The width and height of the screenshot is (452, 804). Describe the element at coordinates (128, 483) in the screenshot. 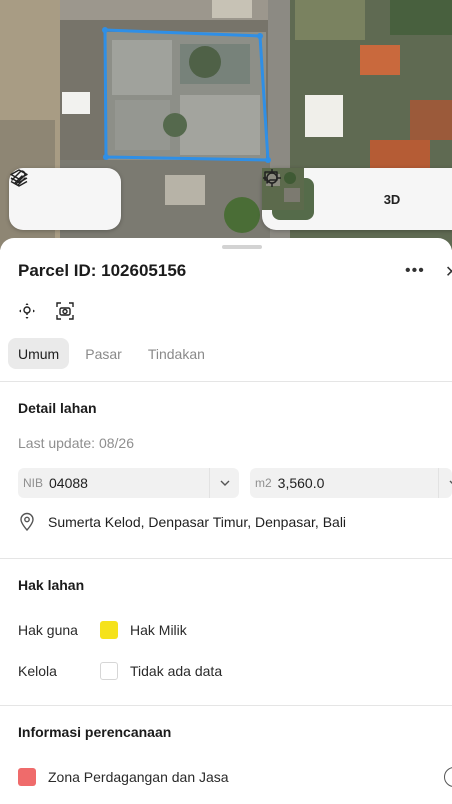

I see `nib-field: NIB 04088` at that location.